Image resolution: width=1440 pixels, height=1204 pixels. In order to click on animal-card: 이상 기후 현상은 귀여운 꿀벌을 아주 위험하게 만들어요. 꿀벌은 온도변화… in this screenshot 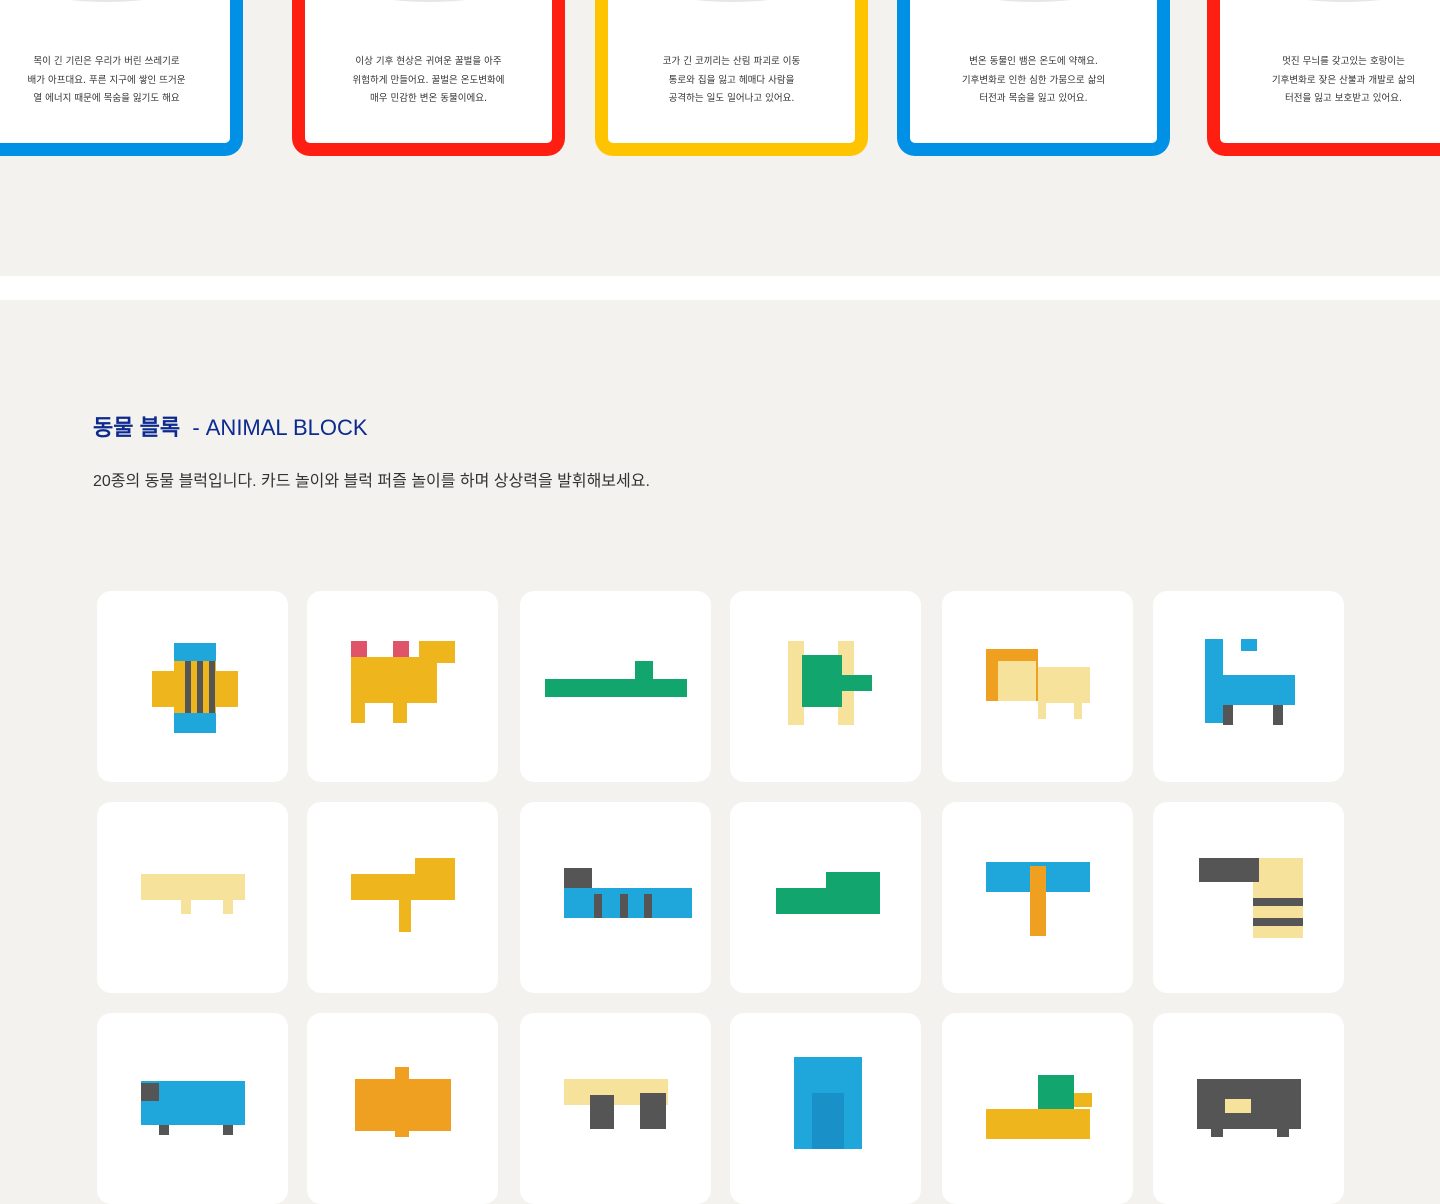, I will do `click(428, 78)`.